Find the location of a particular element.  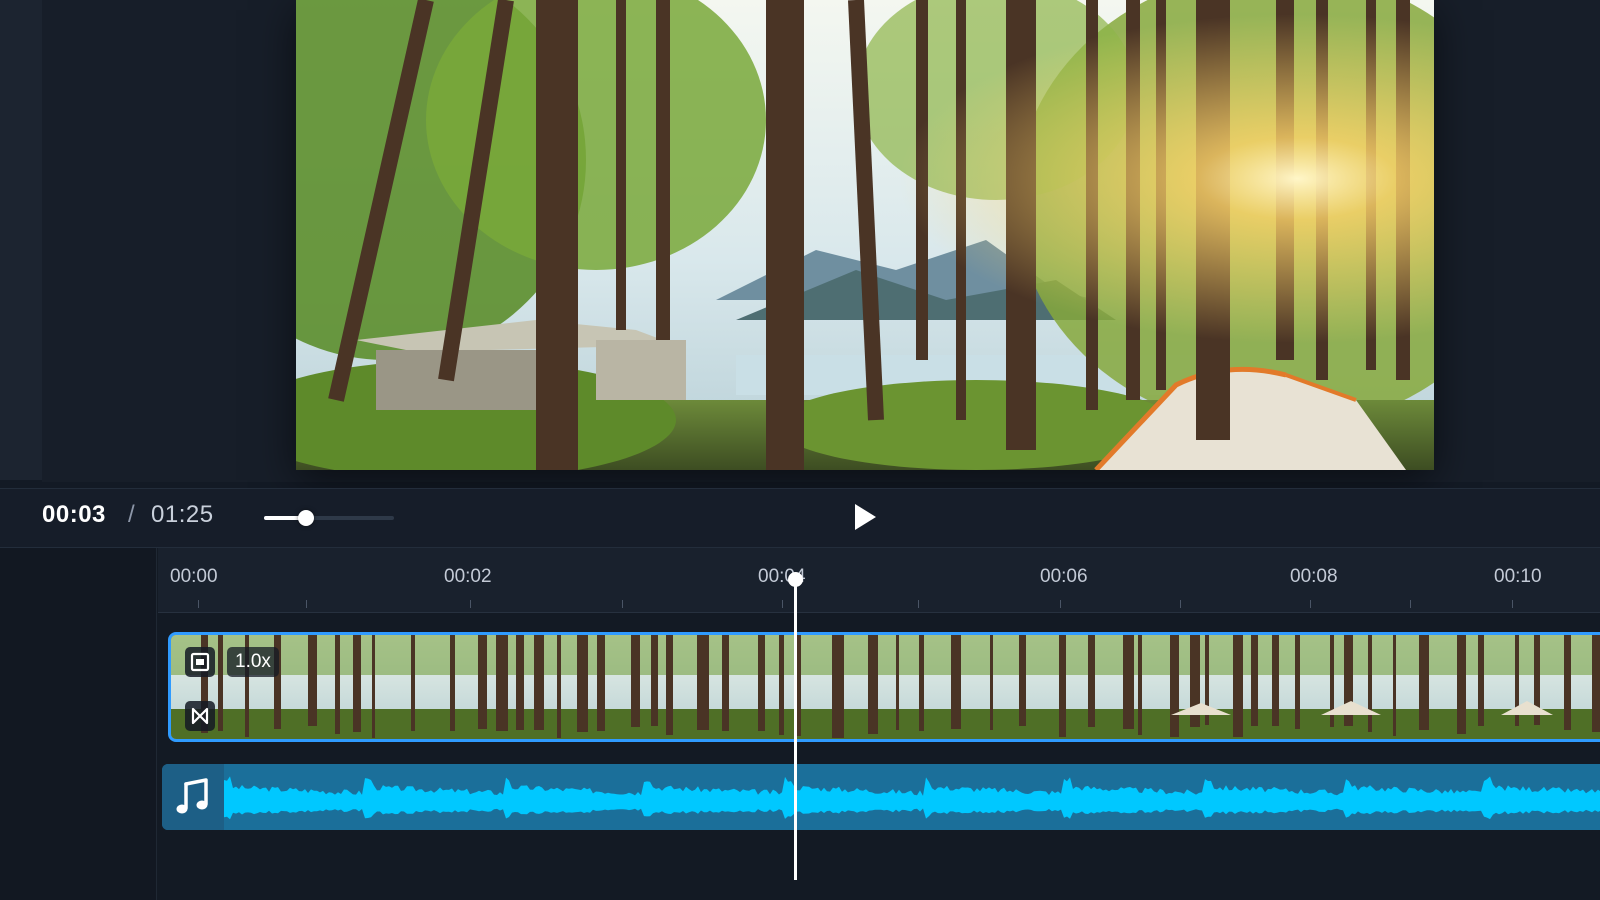

playhead is located at coordinates (795, 726).